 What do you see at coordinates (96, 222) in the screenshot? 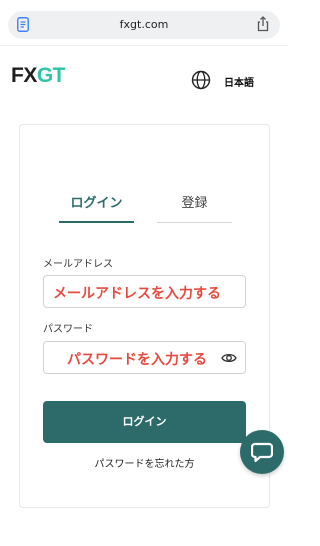
I see `active-tab-indicator` at bounding box center [96, 222].